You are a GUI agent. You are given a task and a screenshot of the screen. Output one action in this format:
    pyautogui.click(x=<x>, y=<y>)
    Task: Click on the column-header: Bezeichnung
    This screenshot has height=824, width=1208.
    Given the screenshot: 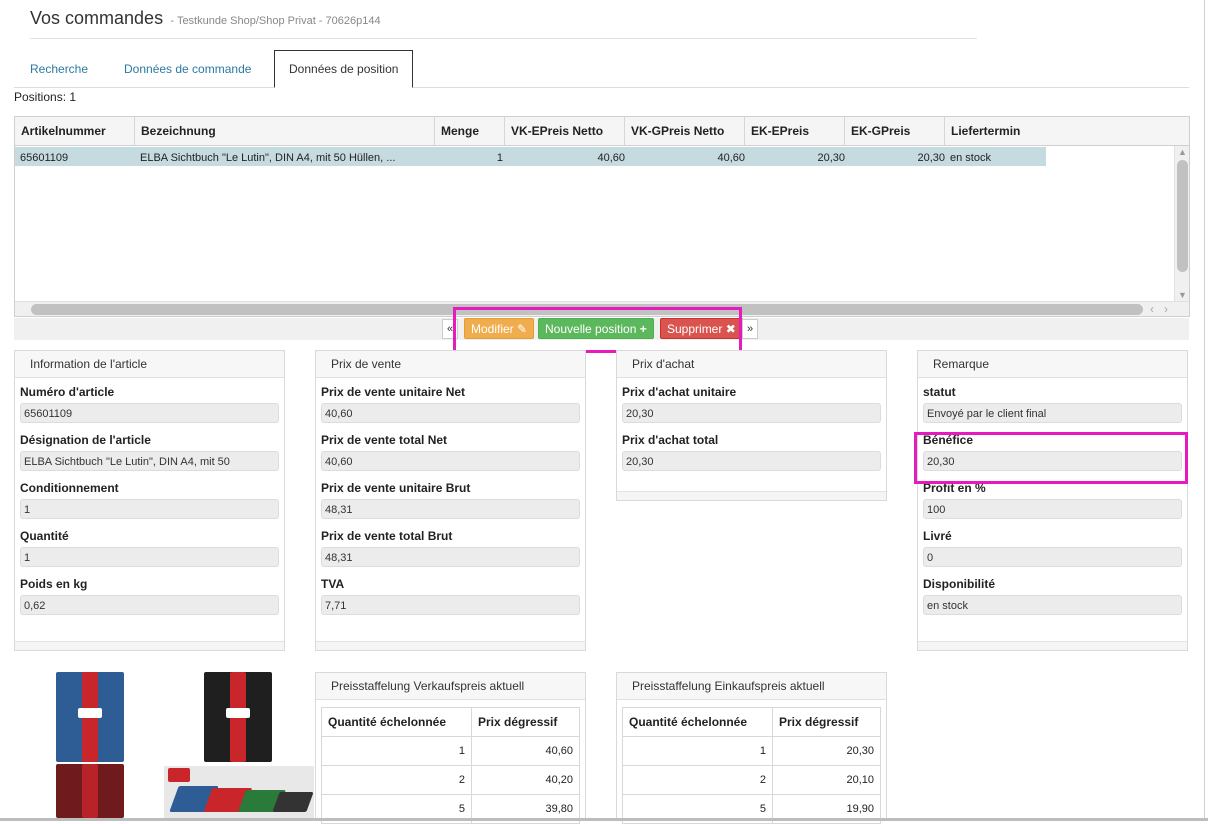 What is the action you would take?
    pyautogui.click(x=285, y=131)
    